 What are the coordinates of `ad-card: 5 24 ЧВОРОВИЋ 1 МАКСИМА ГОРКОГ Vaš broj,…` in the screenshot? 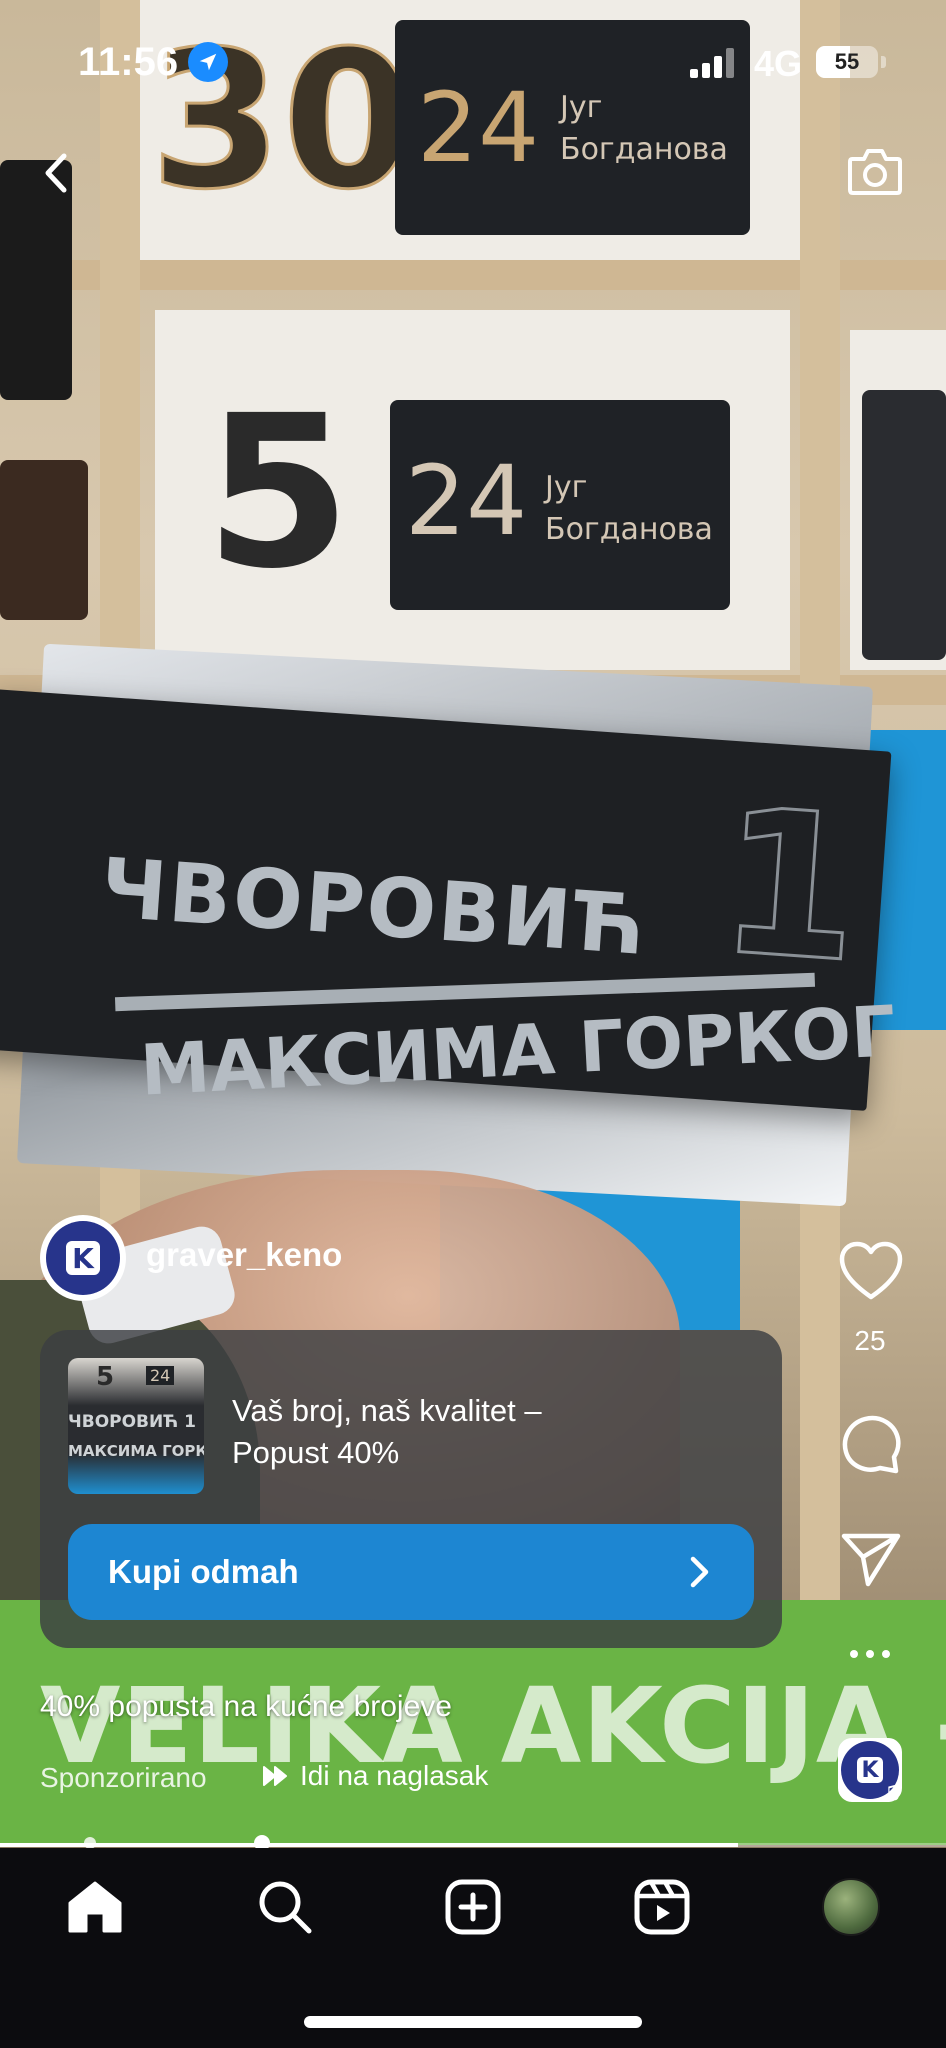 It's located at (411, 1489).